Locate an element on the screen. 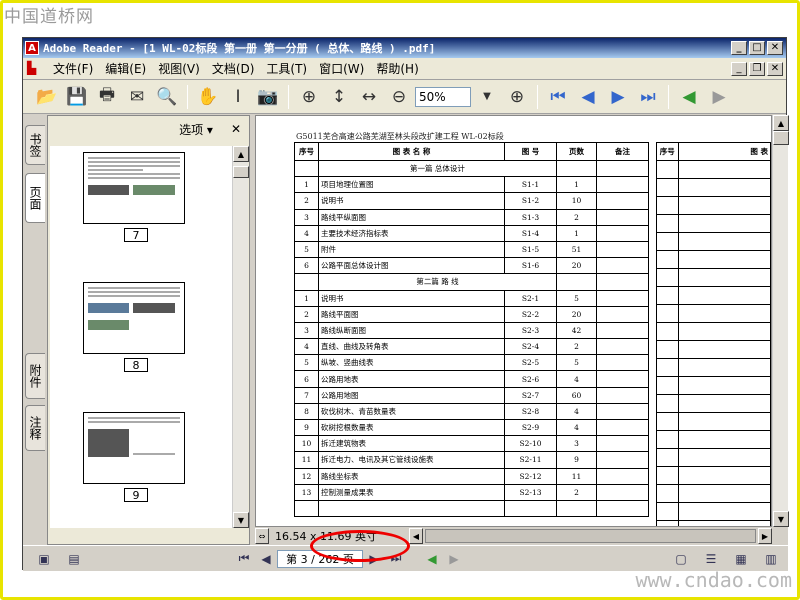 The height and width of the screenshot is (600, 800). doc-restore-button: ❐ is located at coordinates (757, 68).